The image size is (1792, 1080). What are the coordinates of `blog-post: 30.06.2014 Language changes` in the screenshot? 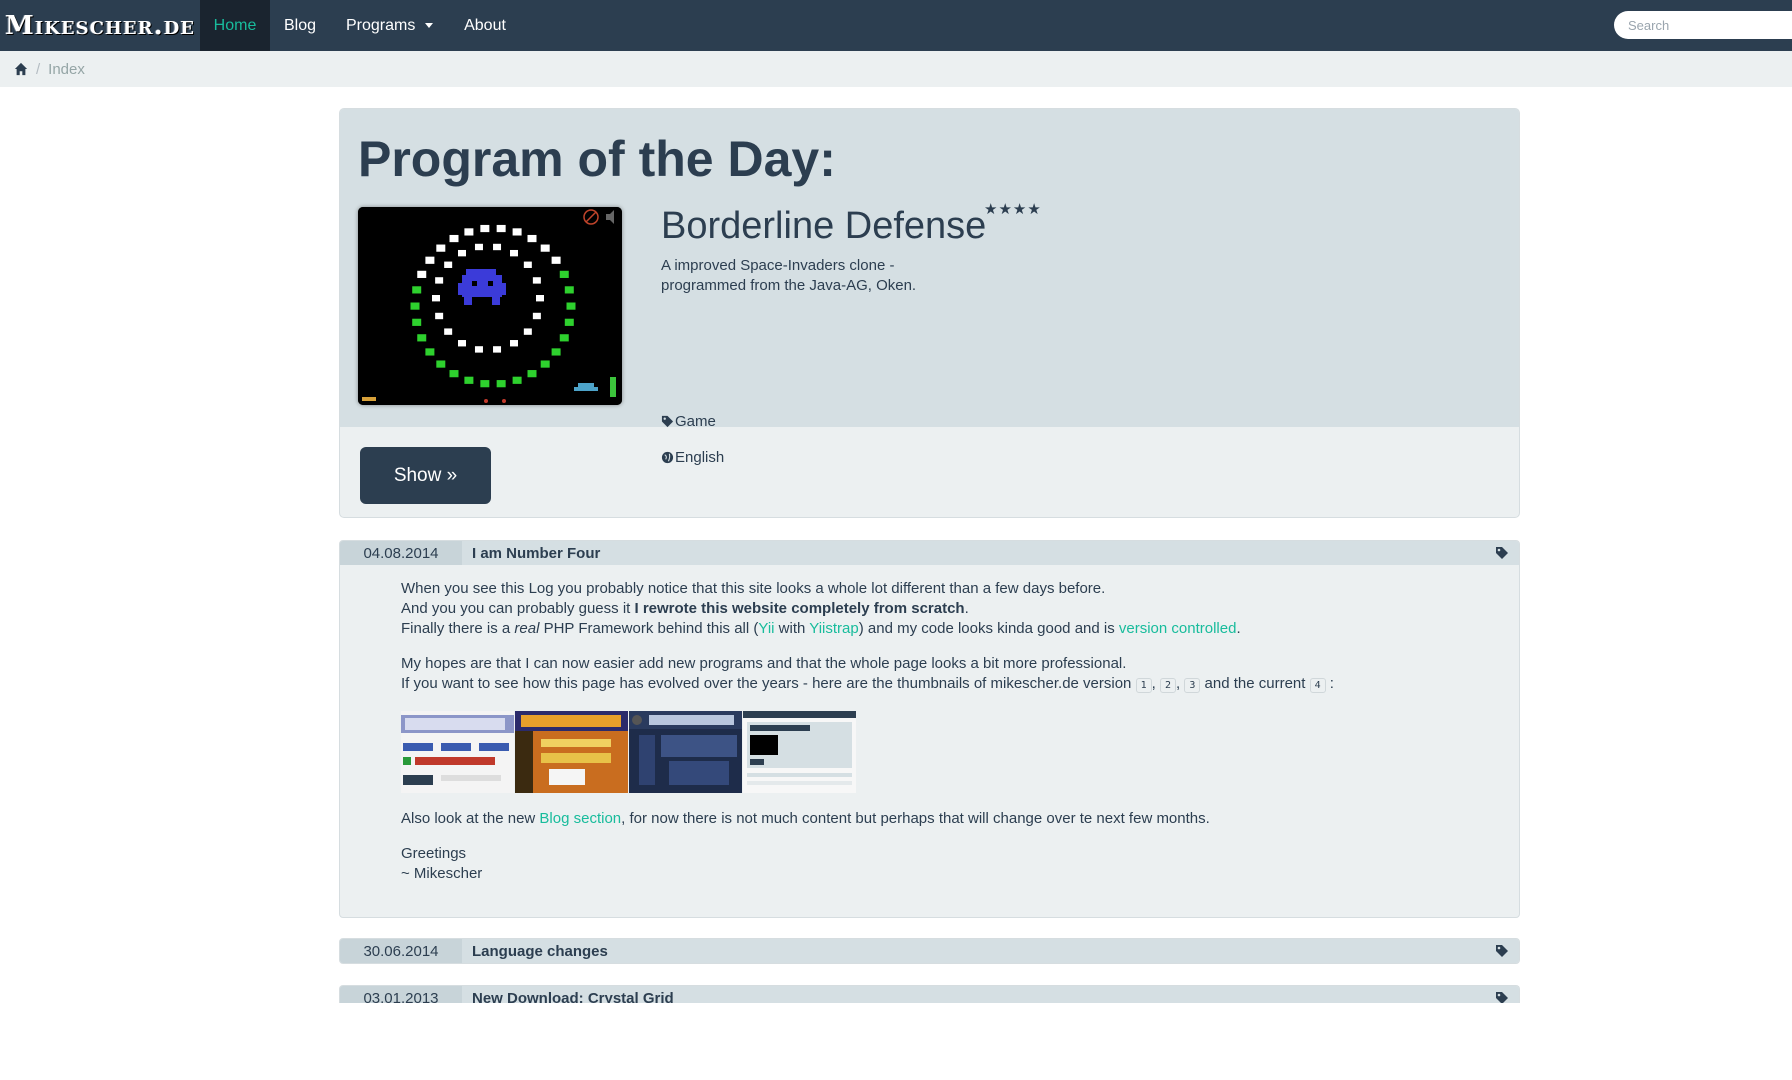 It's located at (929, 951).